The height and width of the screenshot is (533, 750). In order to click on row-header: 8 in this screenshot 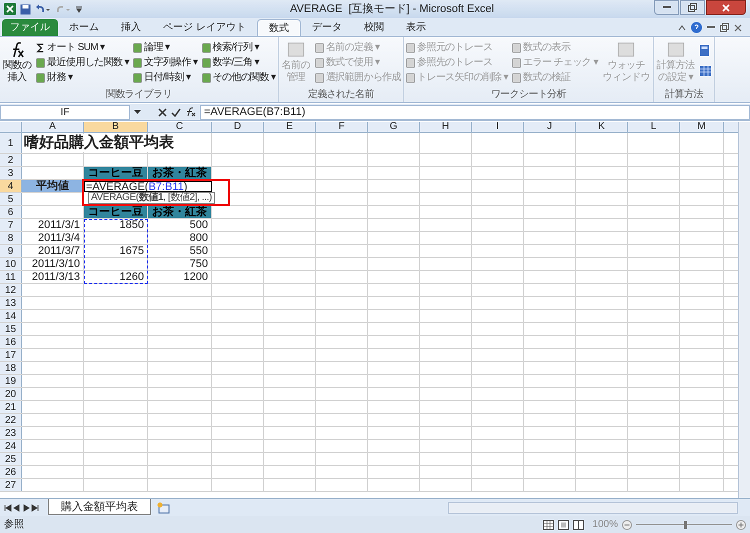, I will do `click(11, 238)`.